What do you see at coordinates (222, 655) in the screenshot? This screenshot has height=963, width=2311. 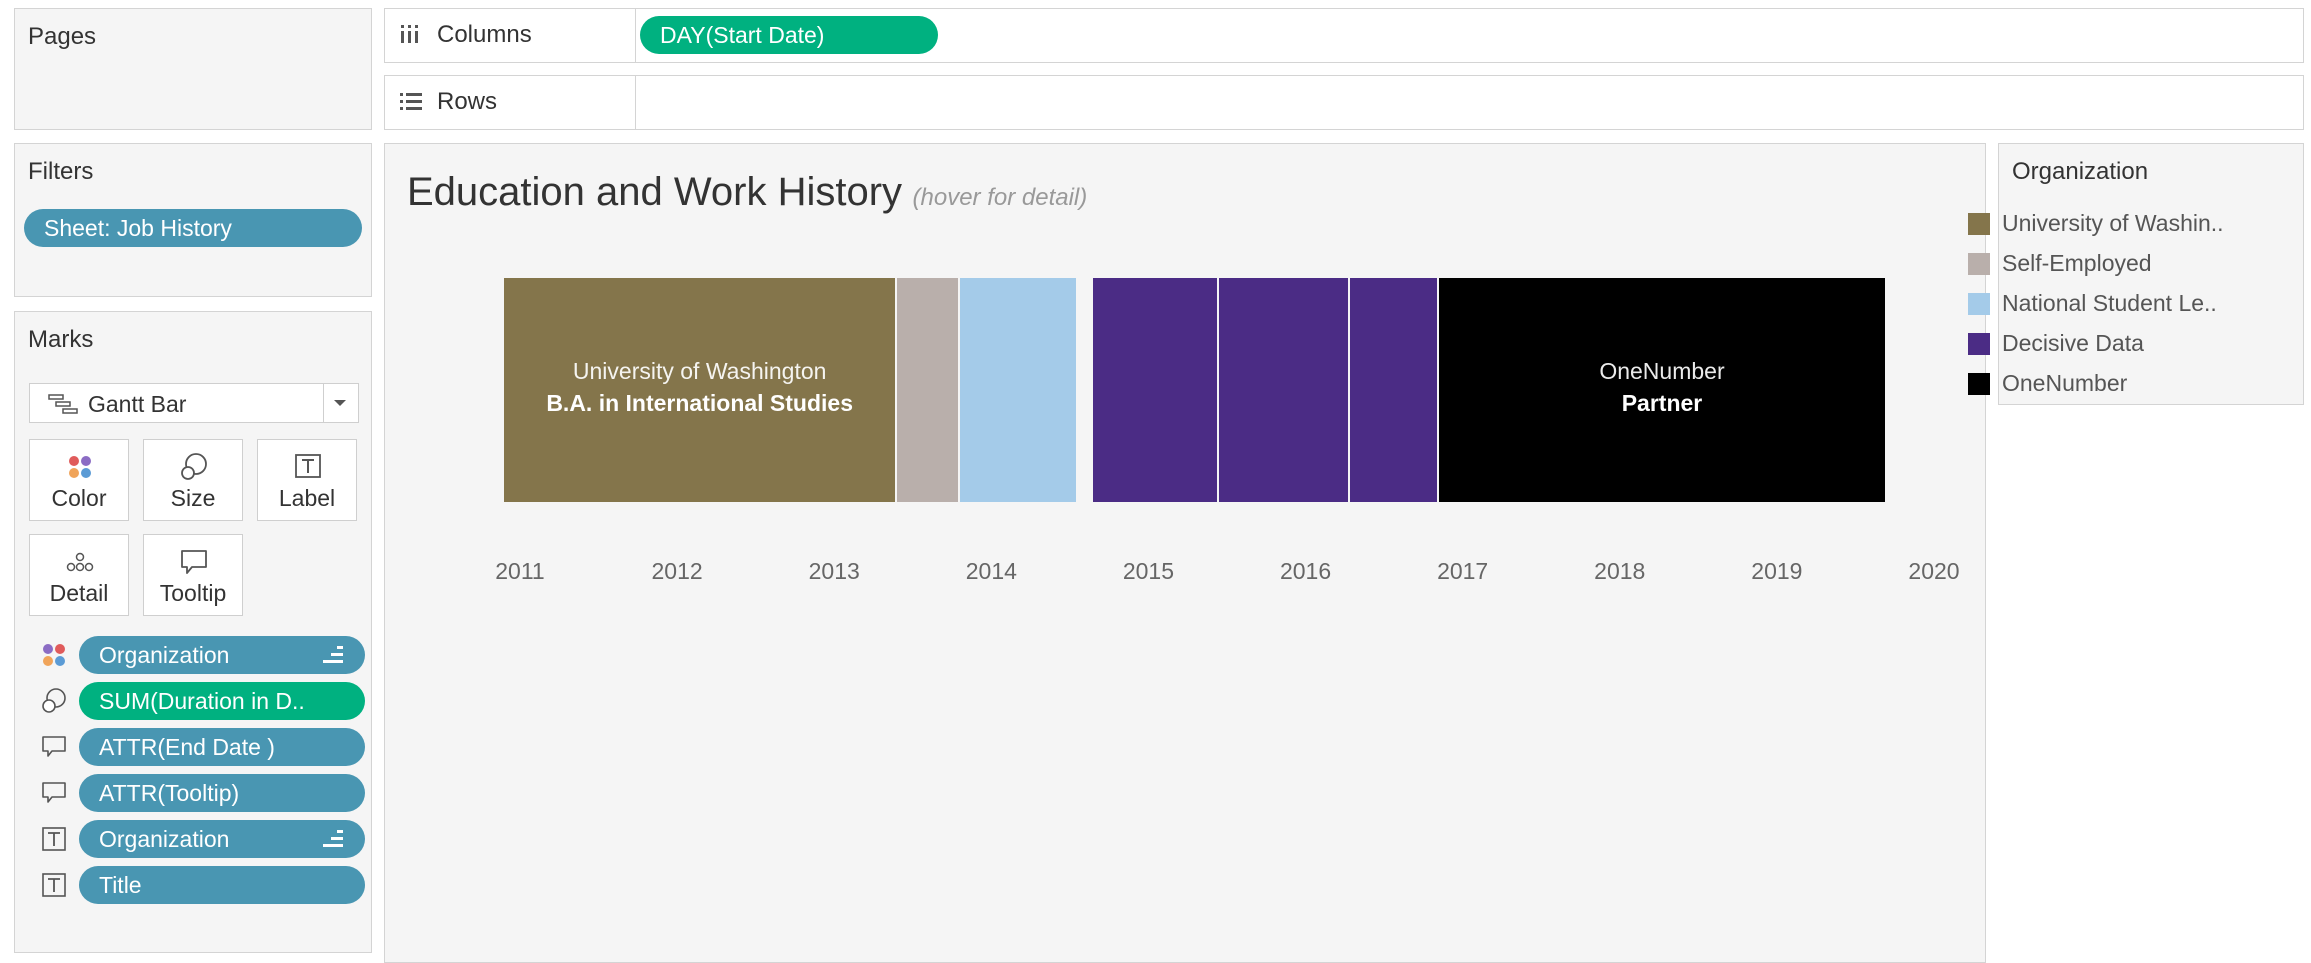 I see `field-pill-organization-color: Organization` at bounding box center [222, 655].